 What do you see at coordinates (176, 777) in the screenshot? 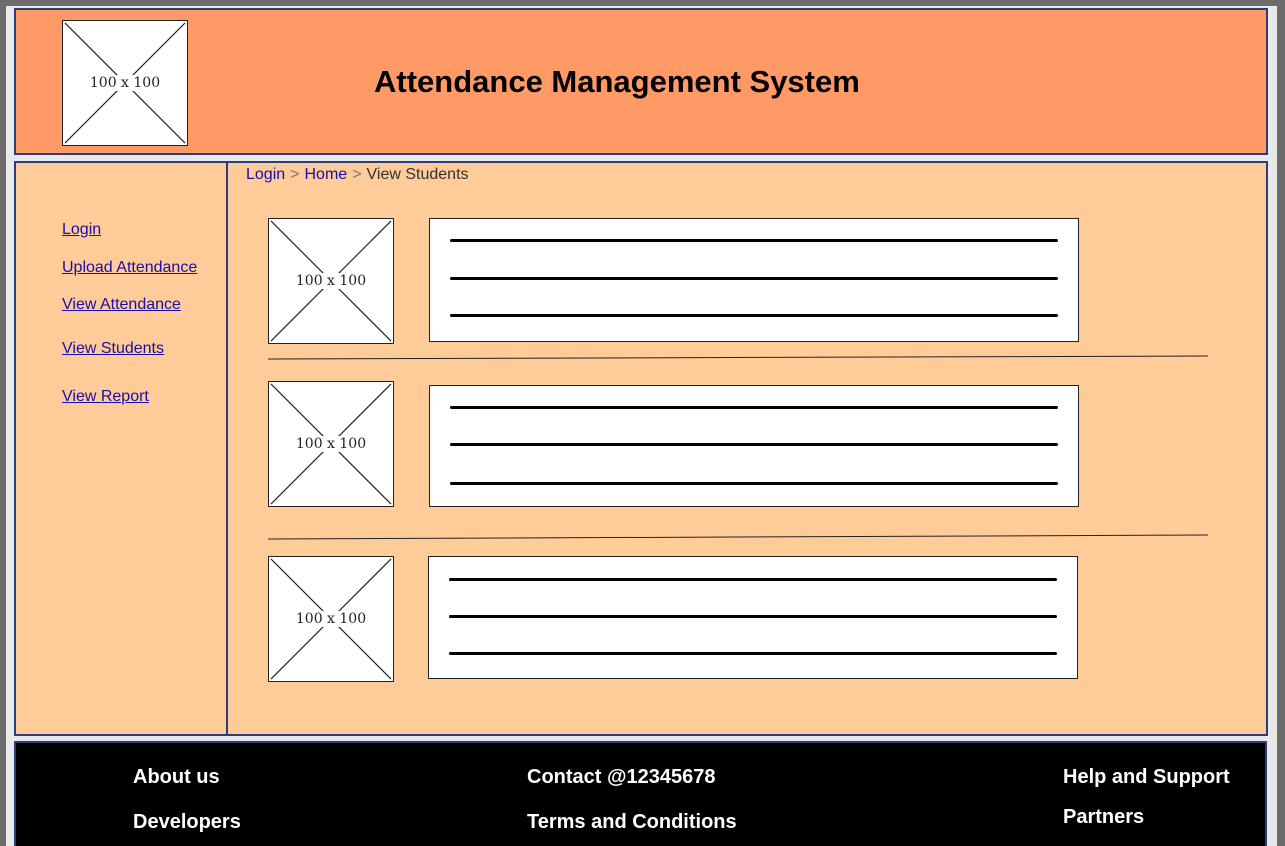
I see `footer-about-link: About us` at bounding box center [176, 777].